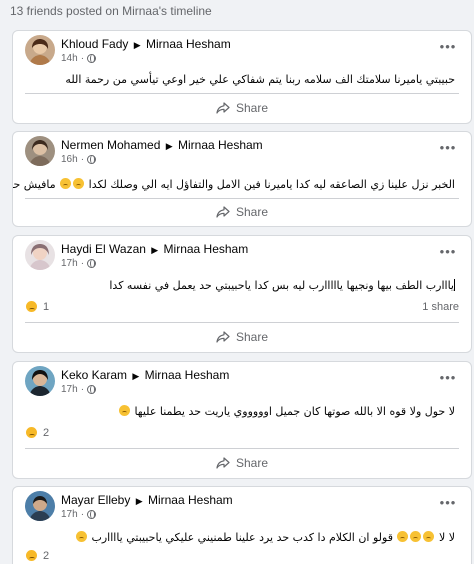 This screenshot has width=474, height=564. I want to click on author-name: Keko Karam, so click(94, 375).